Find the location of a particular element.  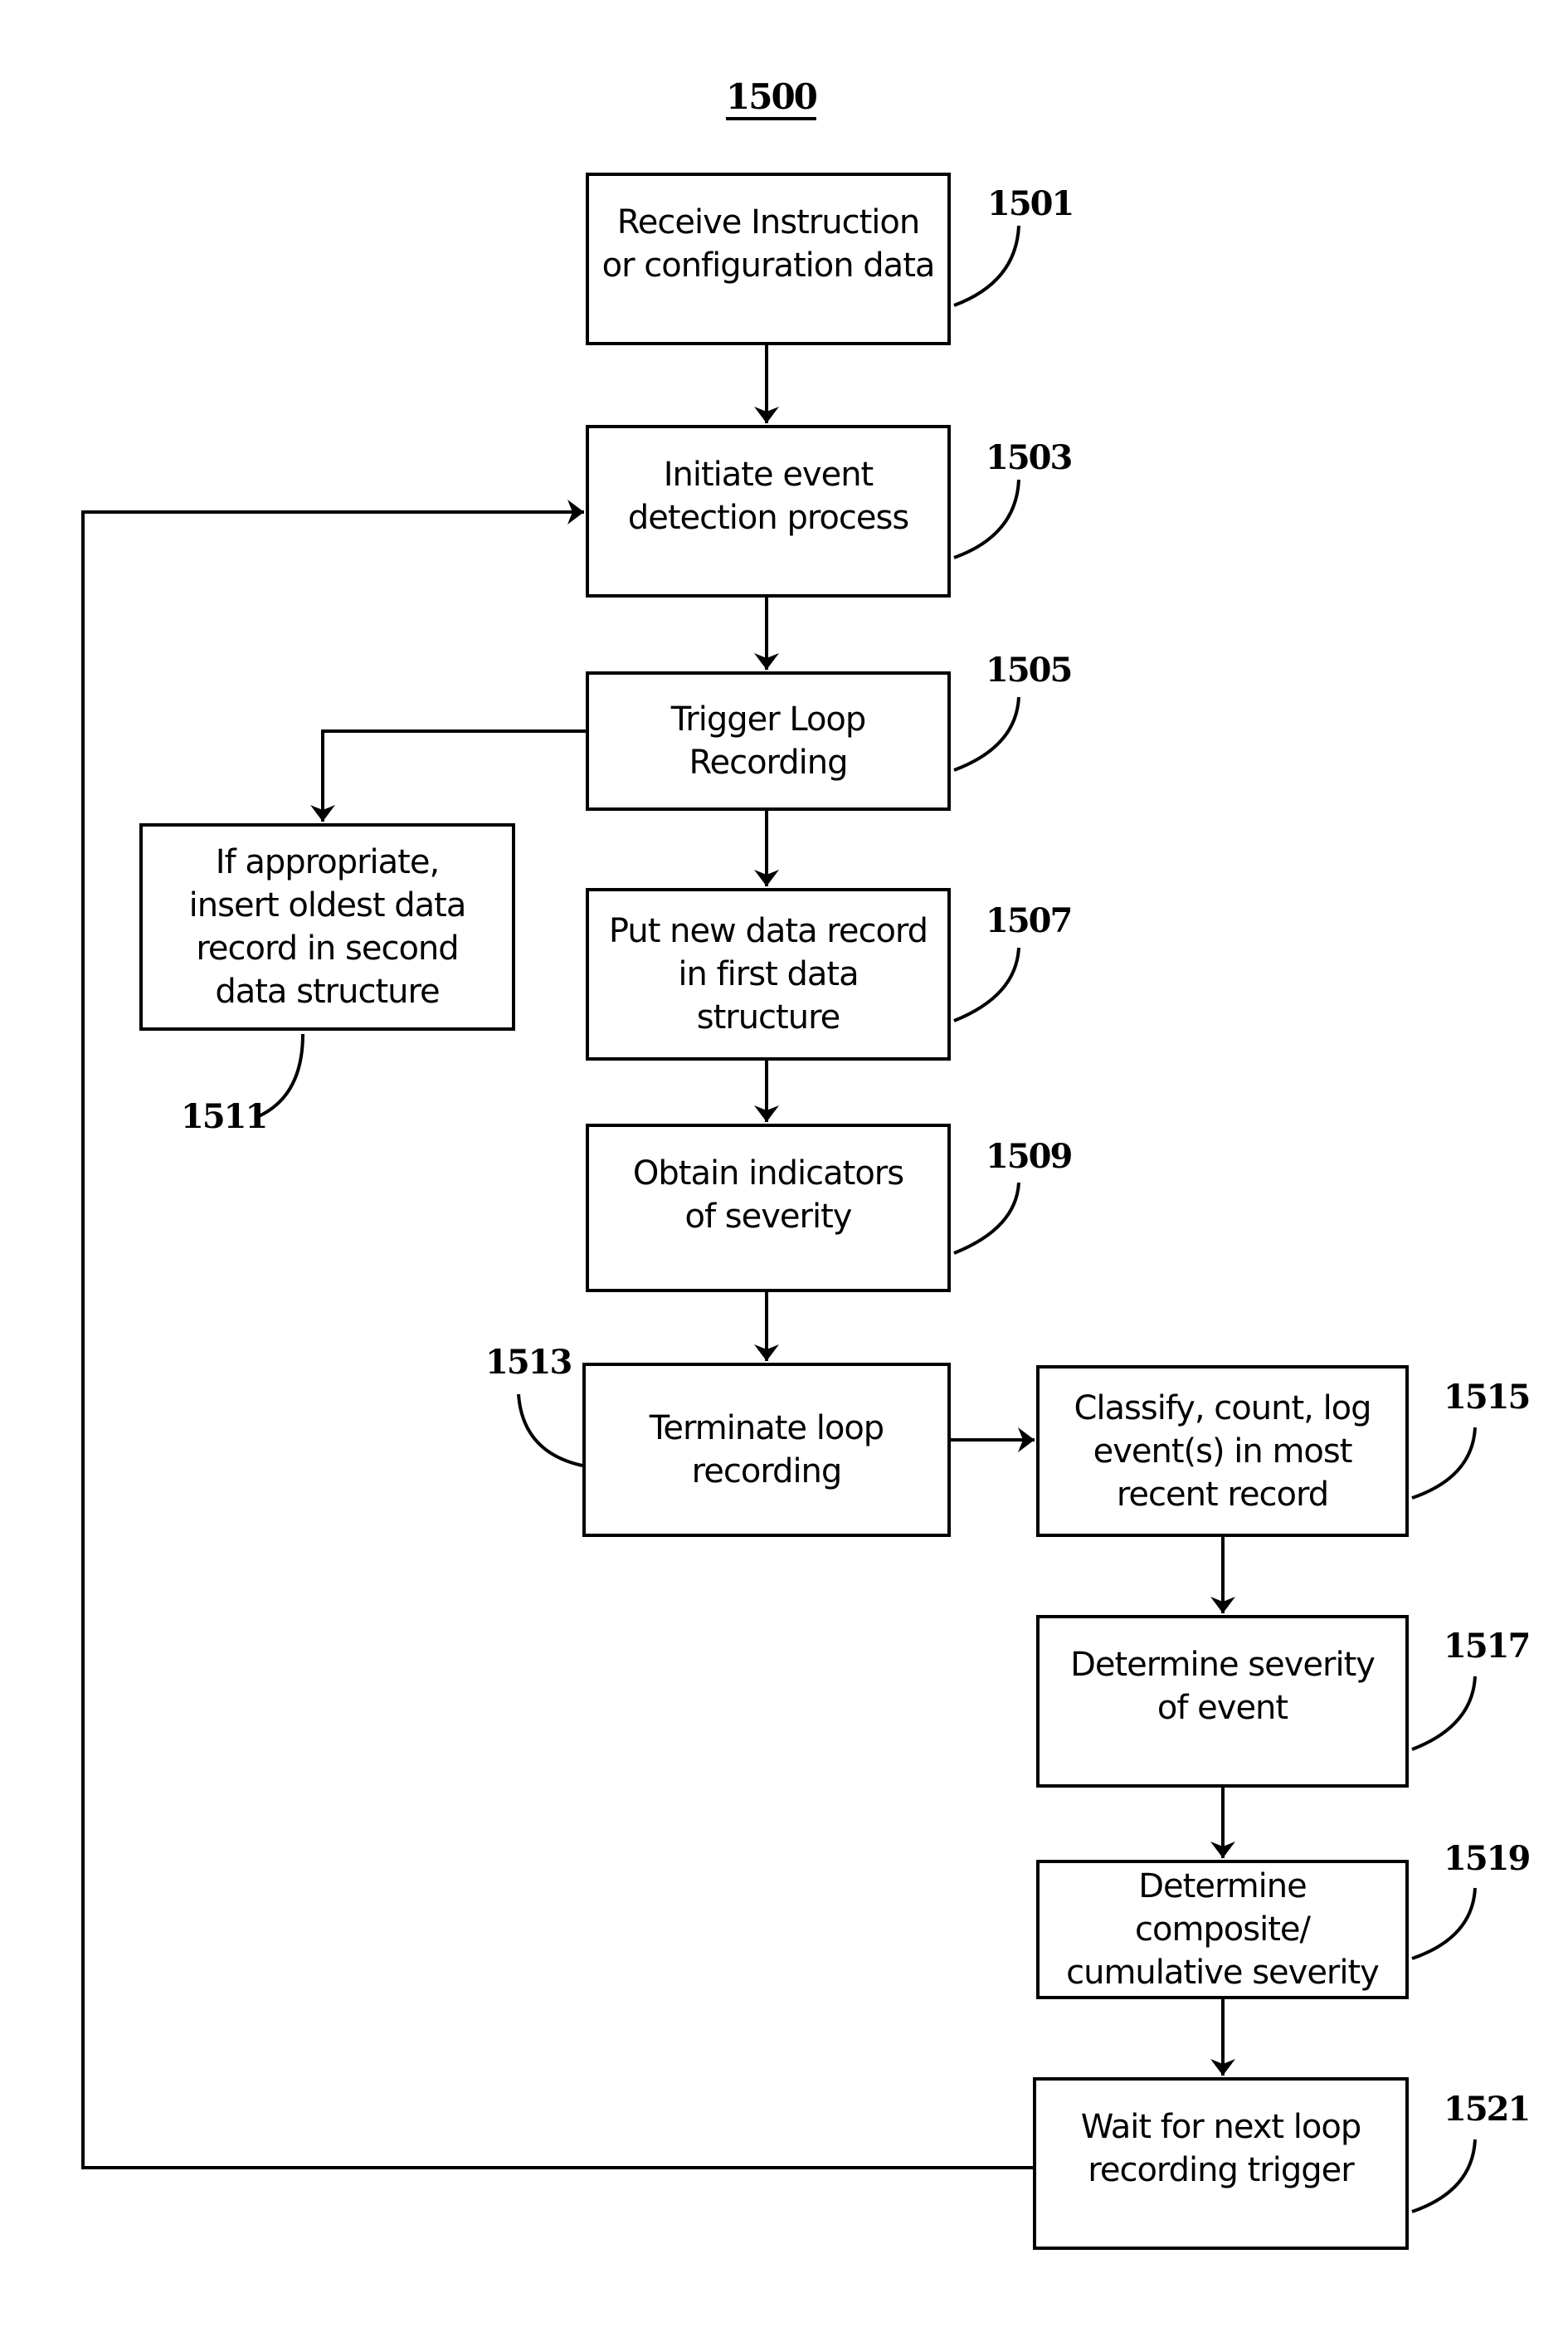

ref-1519: 1519 is located at coordinates (1487, 1859).